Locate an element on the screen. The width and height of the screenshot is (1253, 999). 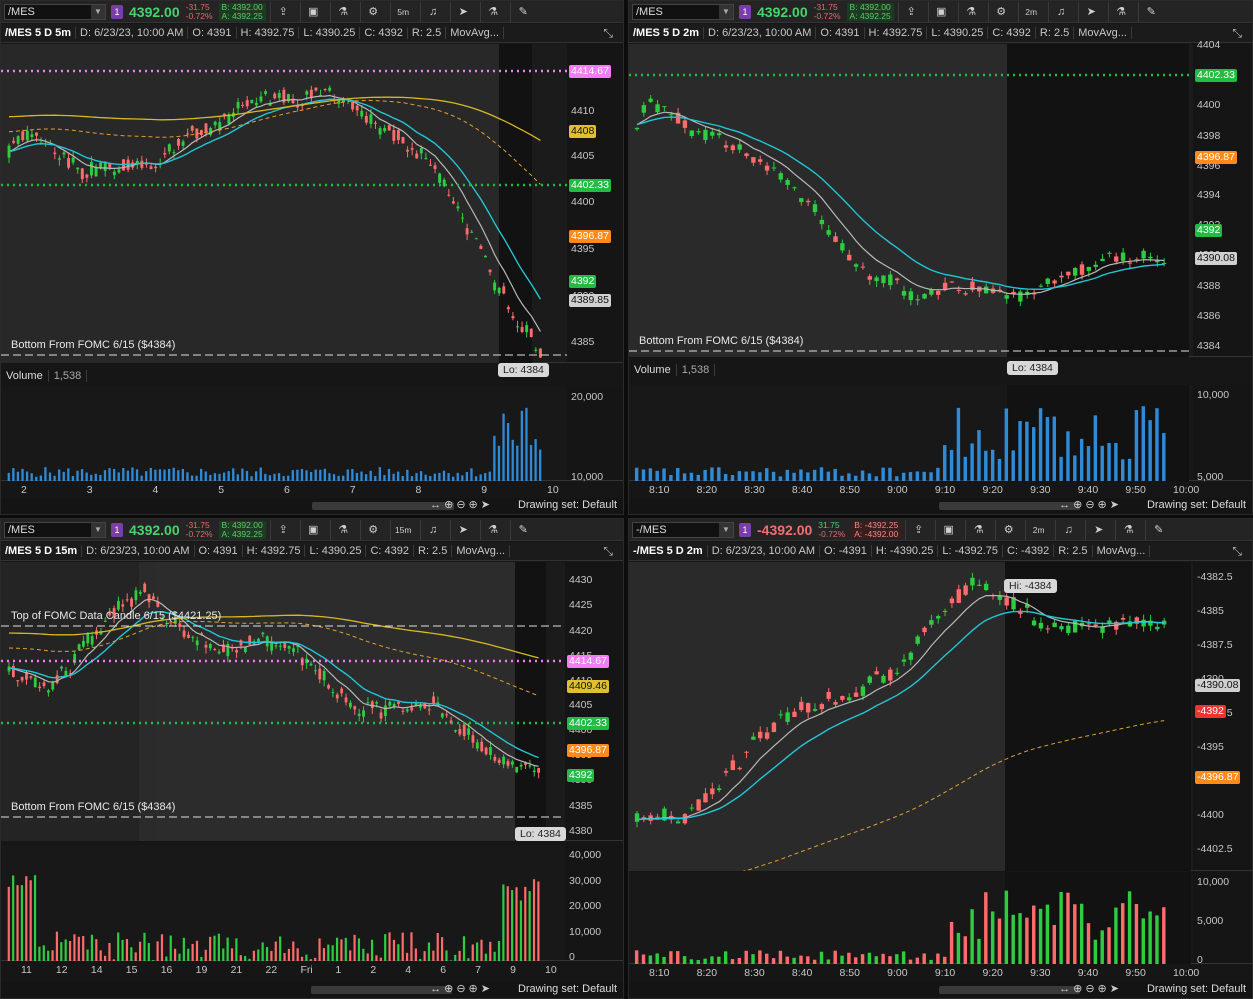
symbol-text: /MES is located at coordinates (21, 529).